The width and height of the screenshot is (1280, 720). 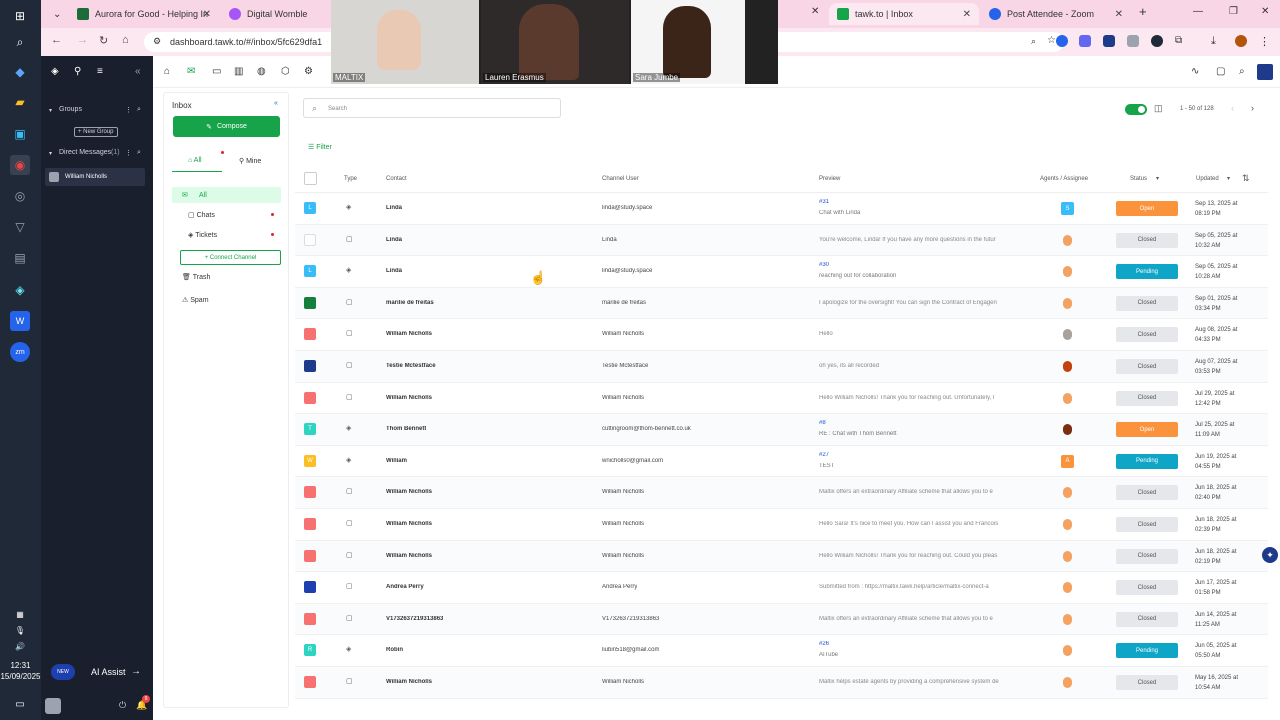 What do you see at coordinates (1265, 41) in the screenshot?
I see `menu-dots-icon: ⋮` at bounding box center [1265, 41].